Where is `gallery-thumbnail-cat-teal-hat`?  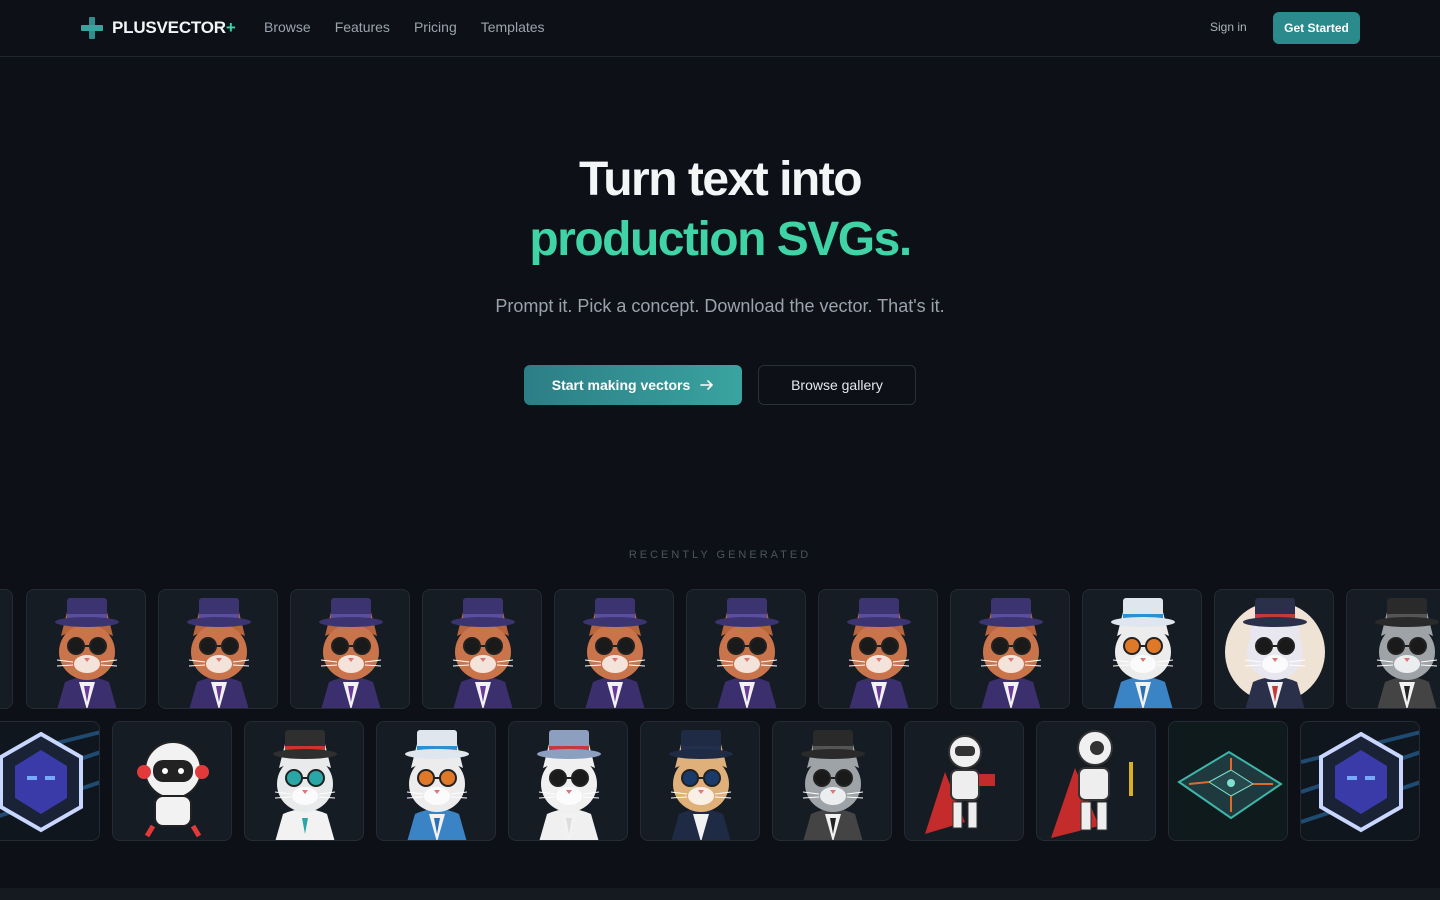 gallery-thumbnail-cat-teal-hat is located at coordinates (304, 781).